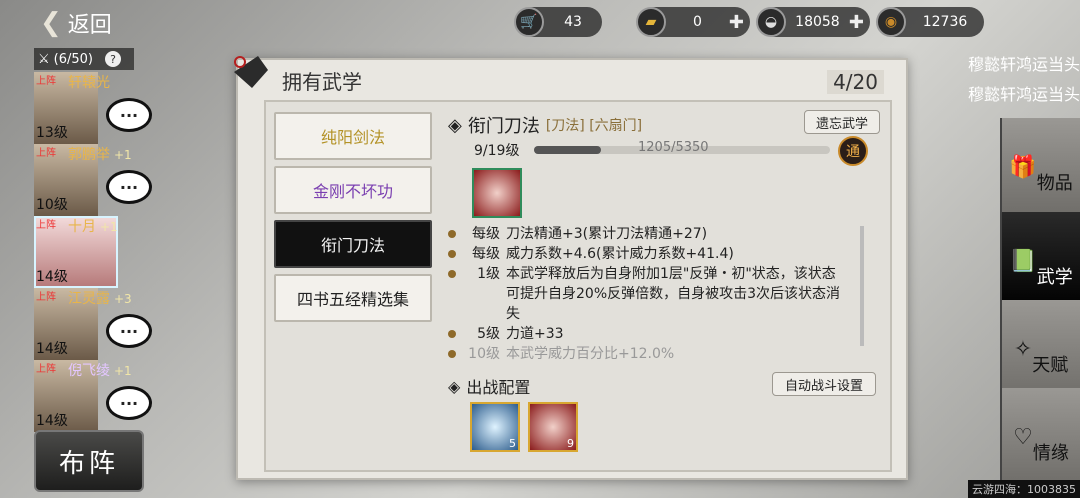  I want to click on hero-card: 上阵 倪飞绫 +1 ··· 14级, so click(96, 396).